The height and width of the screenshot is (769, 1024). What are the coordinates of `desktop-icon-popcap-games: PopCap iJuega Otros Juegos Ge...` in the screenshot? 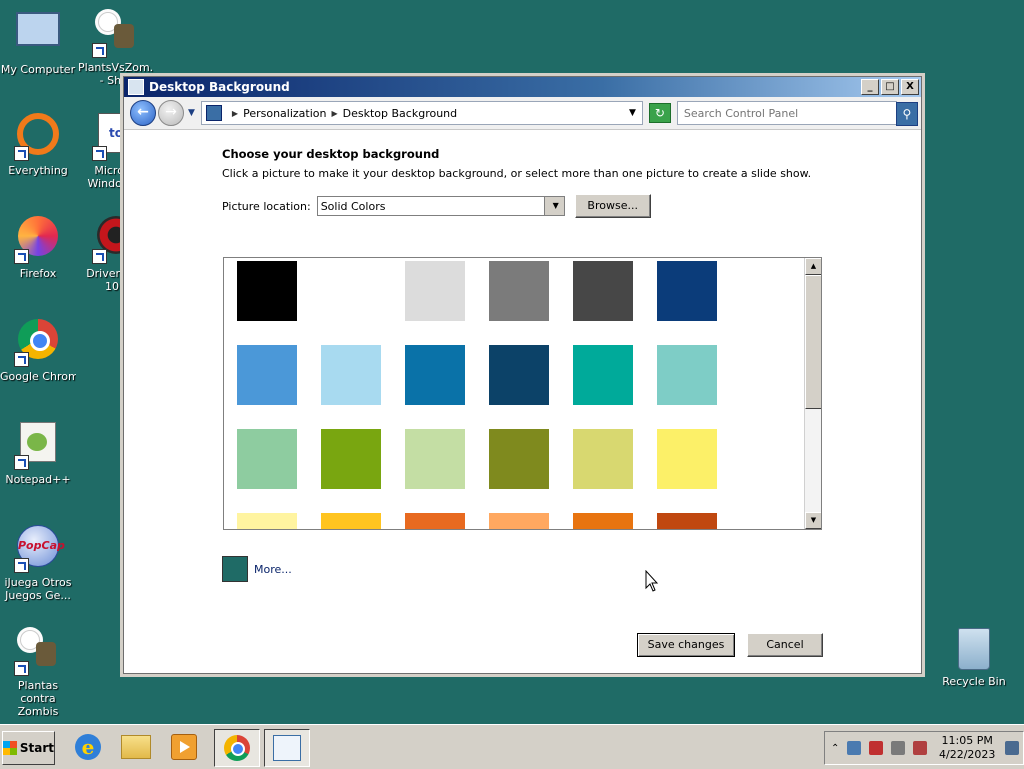 It's located at (38, 562).